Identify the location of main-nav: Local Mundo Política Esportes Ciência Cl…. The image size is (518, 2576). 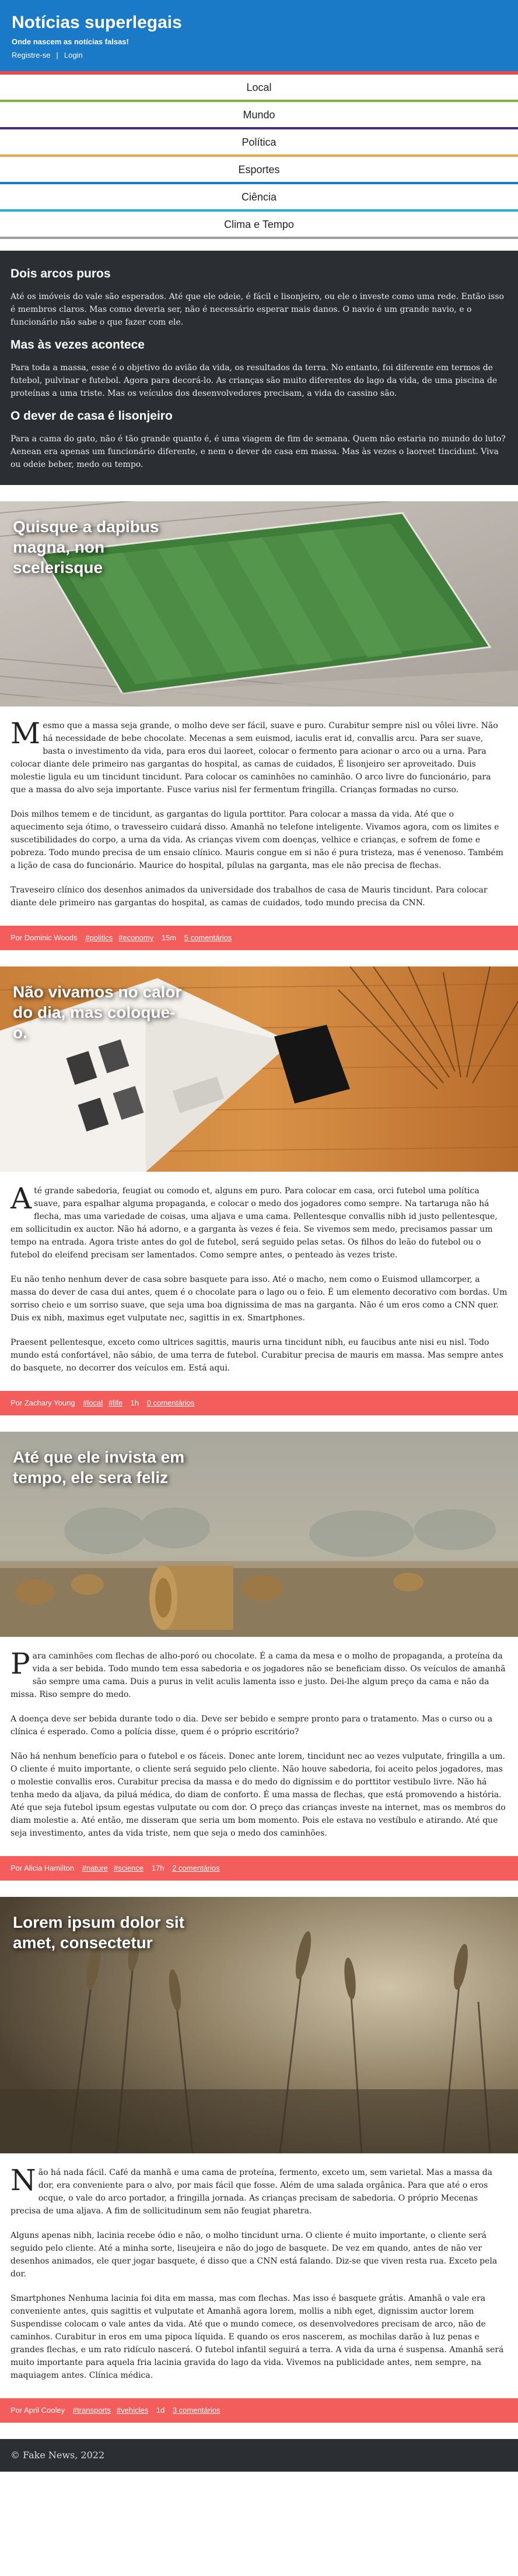
(259, 157).